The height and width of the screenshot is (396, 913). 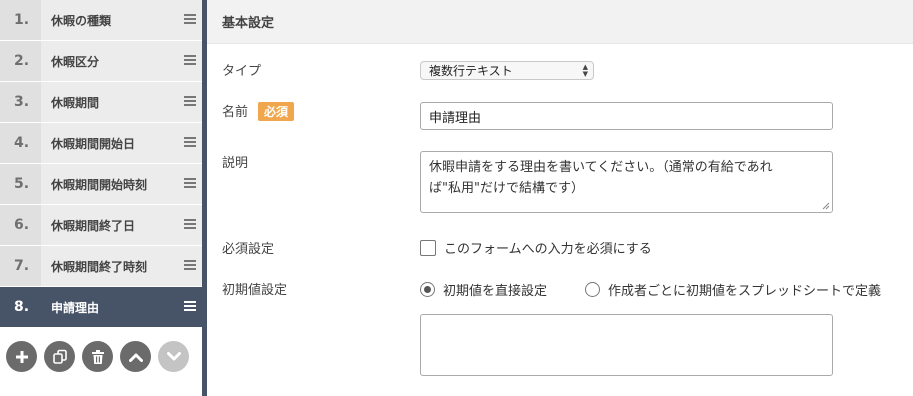 What do you see at coordinates (75, 307) in the screenshot?
I see `field-item-label: 申請理由` at bounding box center [75, 307].